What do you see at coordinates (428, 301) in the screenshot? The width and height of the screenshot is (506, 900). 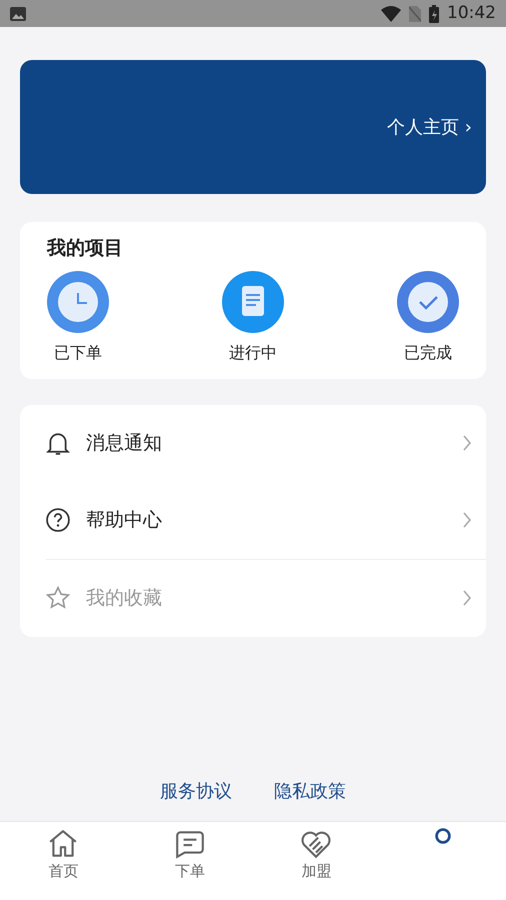 I see `checkmark-icon` at bounding box center [428, 301].